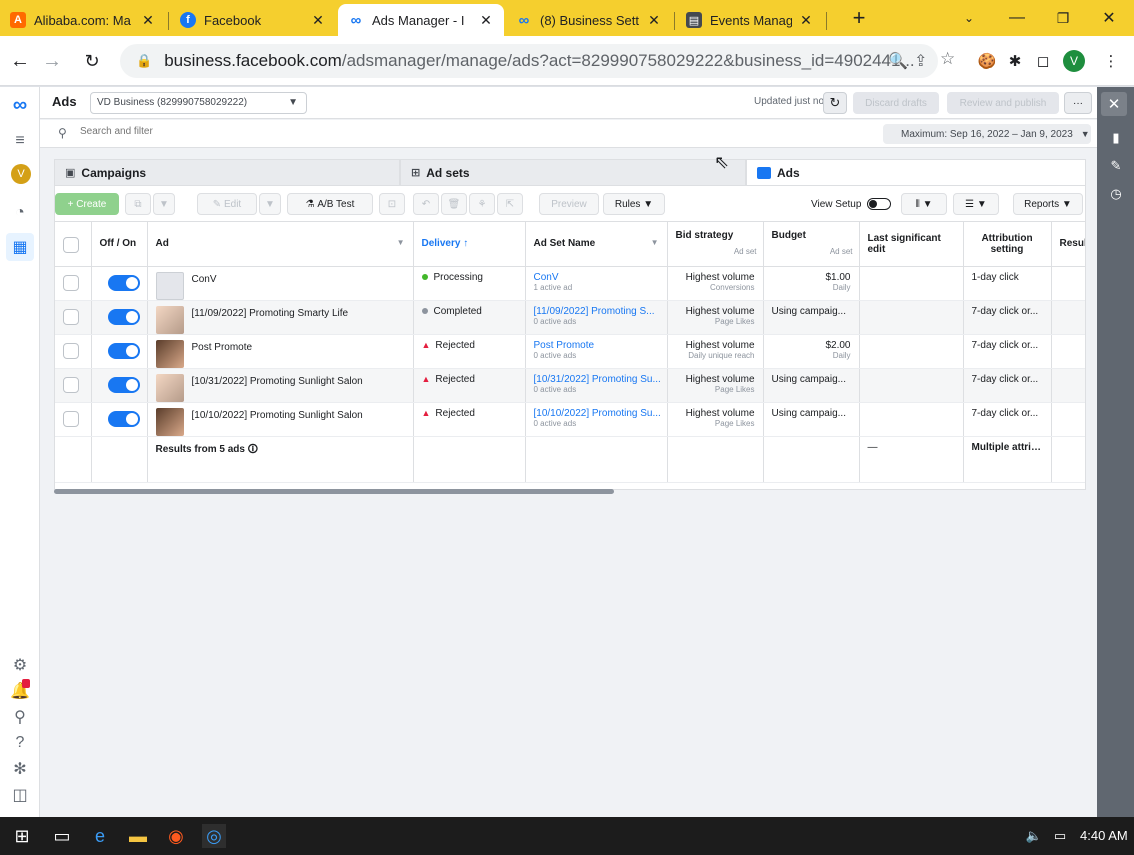  What do you see at coordinates (987, 61) in the screenshot?
I see `cookie-extension-icon: 🍪` at bounding box center [987, 61].